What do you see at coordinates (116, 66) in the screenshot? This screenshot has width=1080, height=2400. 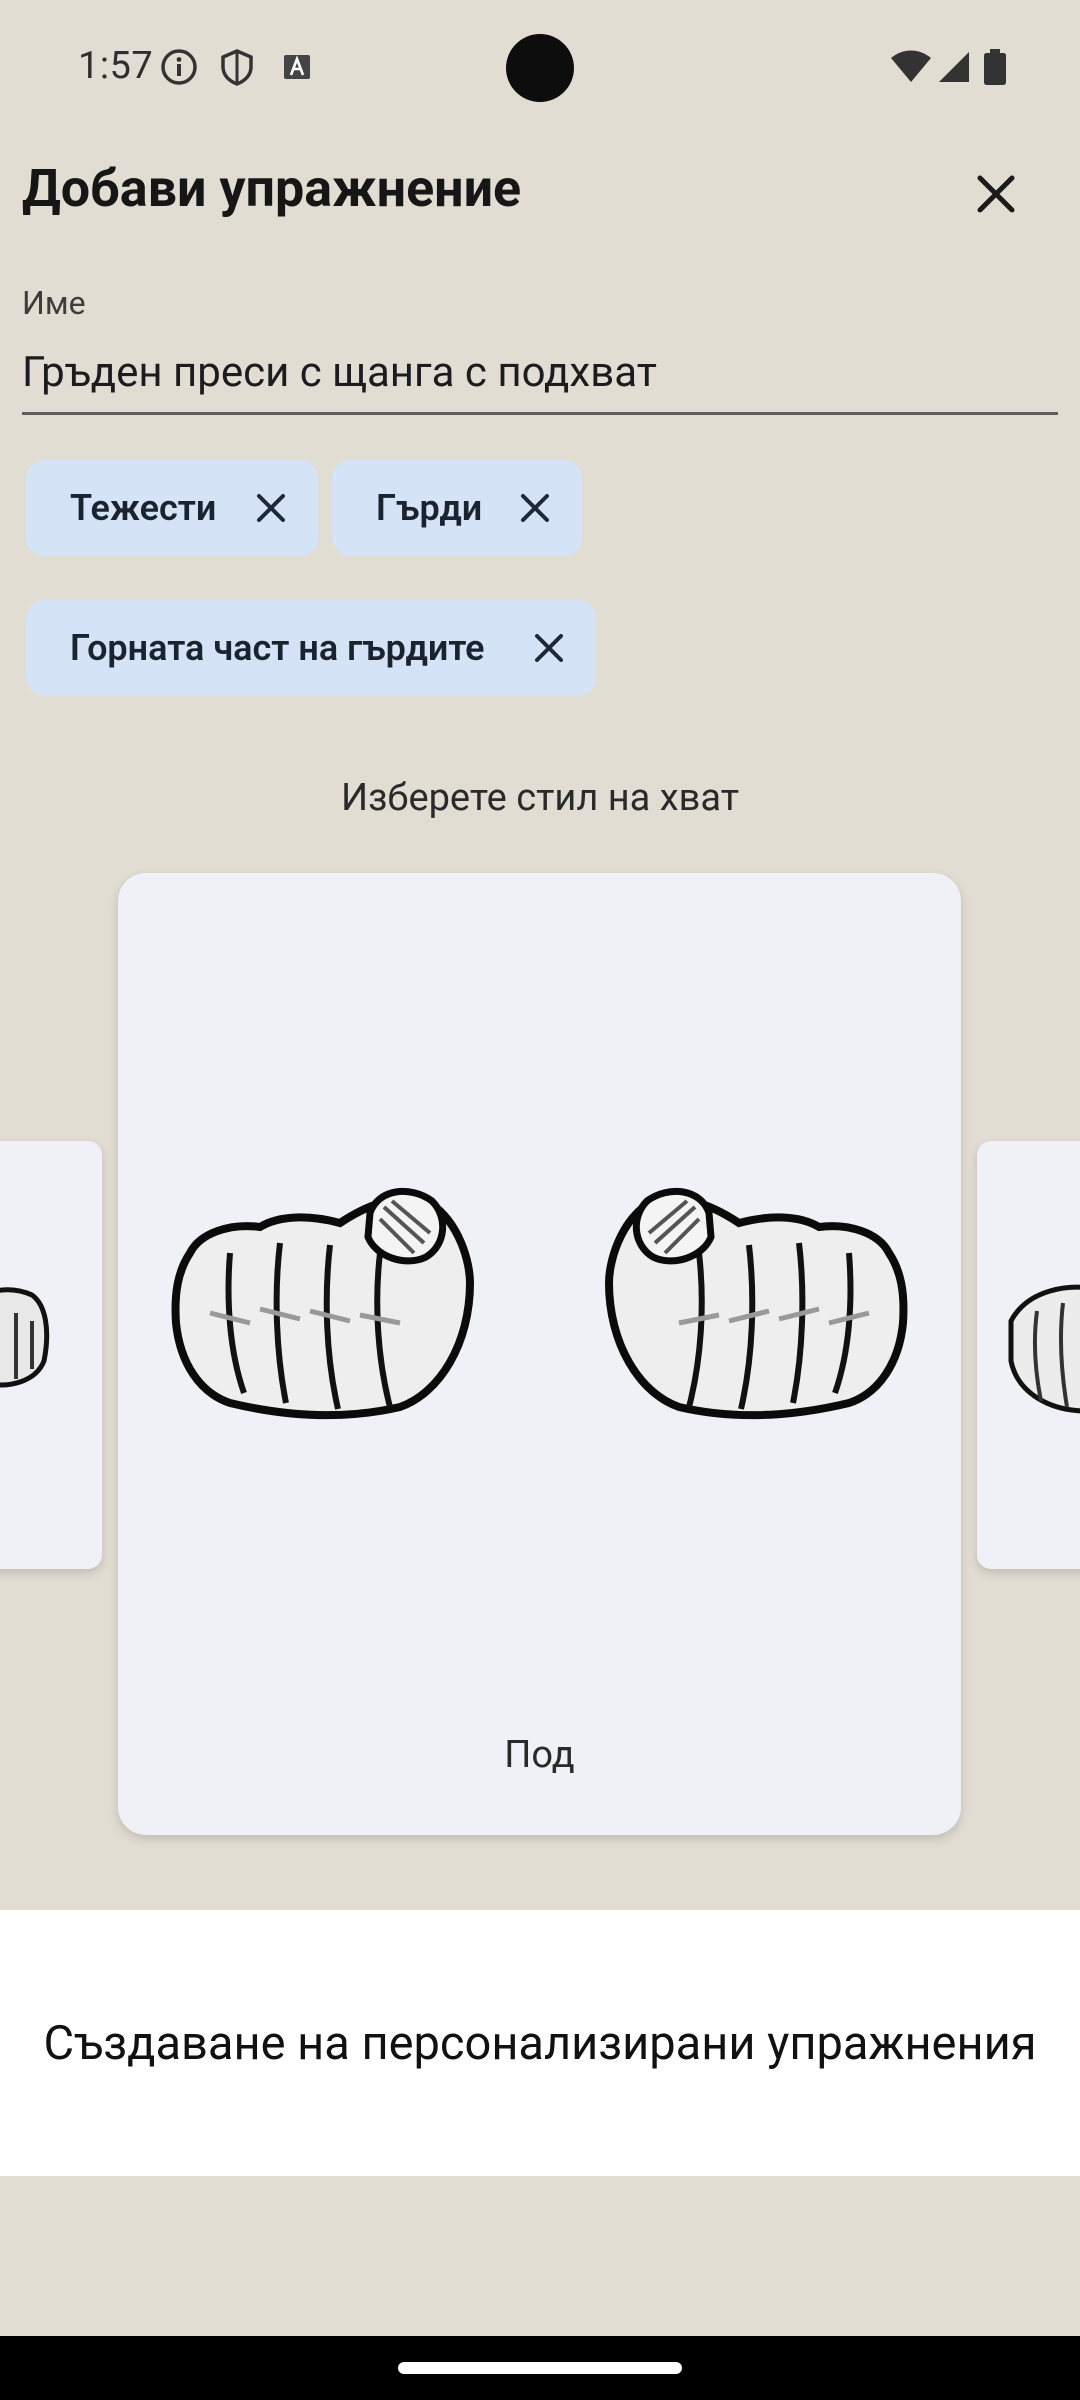 I see `status-time: 1:57` at bounding box center [116, 66].